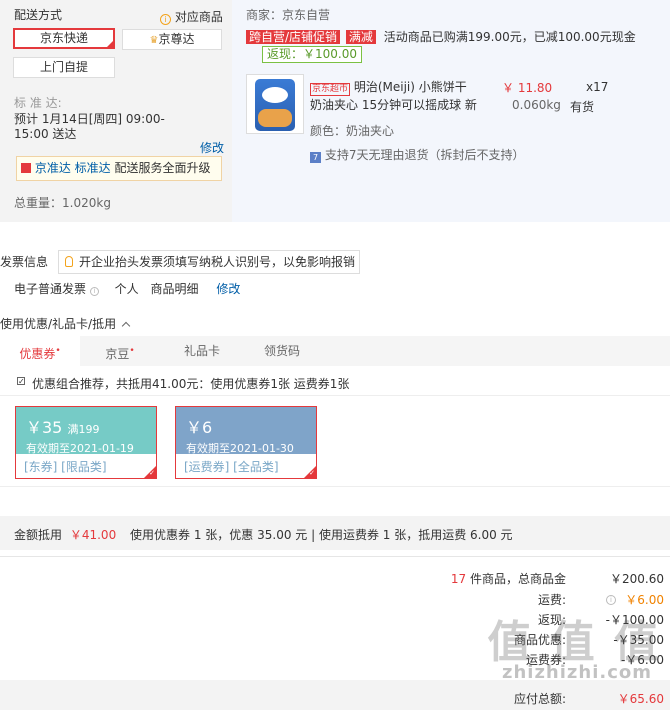 Image resolution: width=670 pixels, height=710 pixels. I want to click on product-color: 颜色：奶油夹心, so click(352, 131).